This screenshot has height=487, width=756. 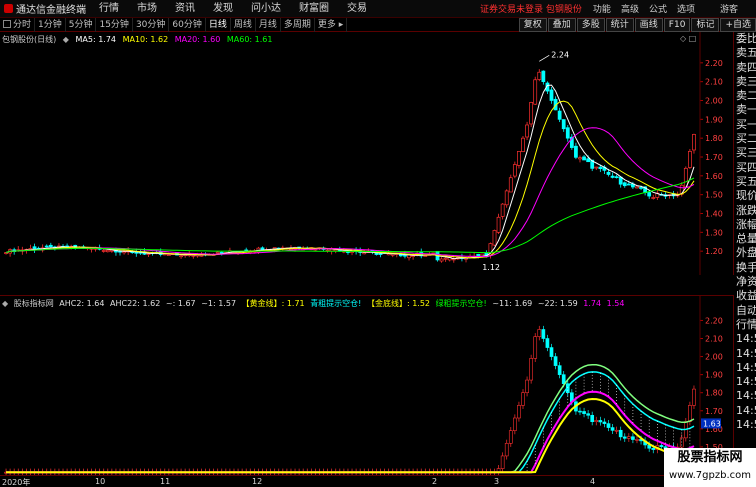 I want to click on tab-60min: 60分钟, so click(x=187, y=24).